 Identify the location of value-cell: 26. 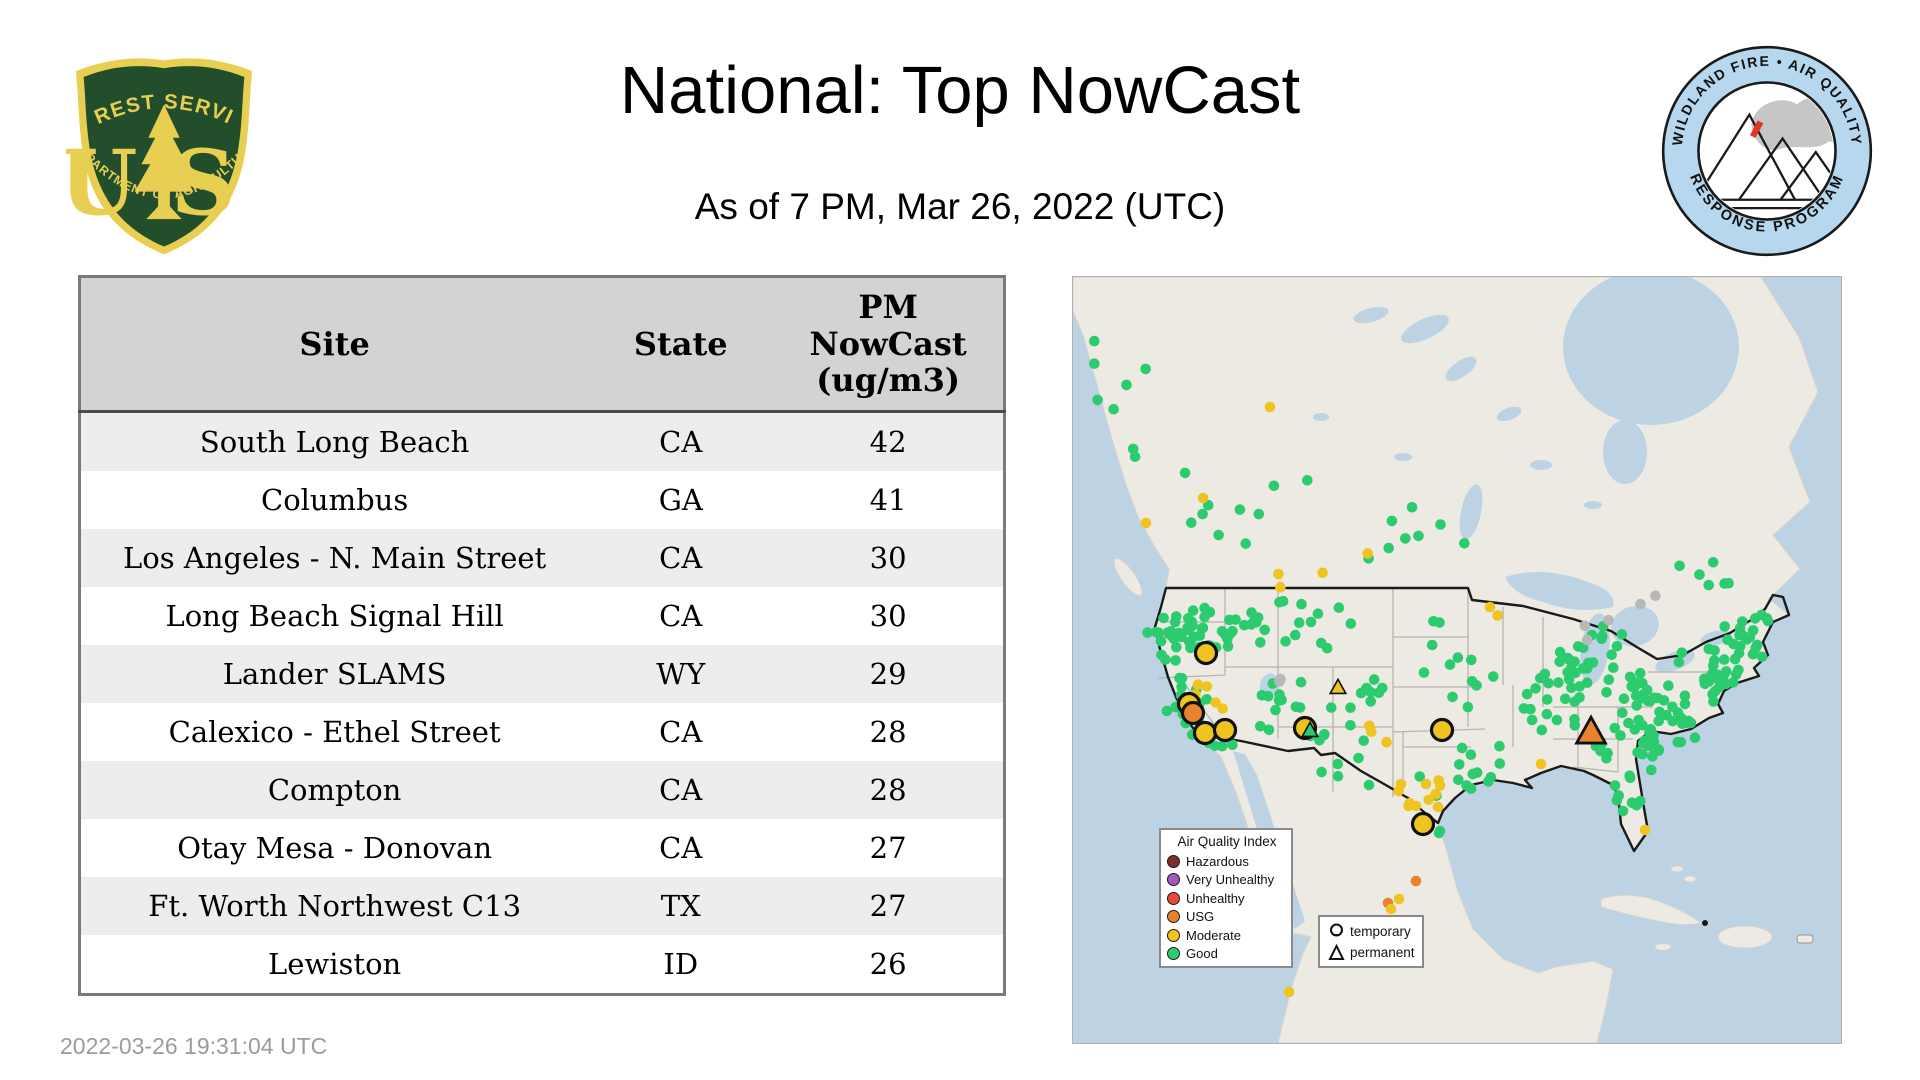
(888, 964).